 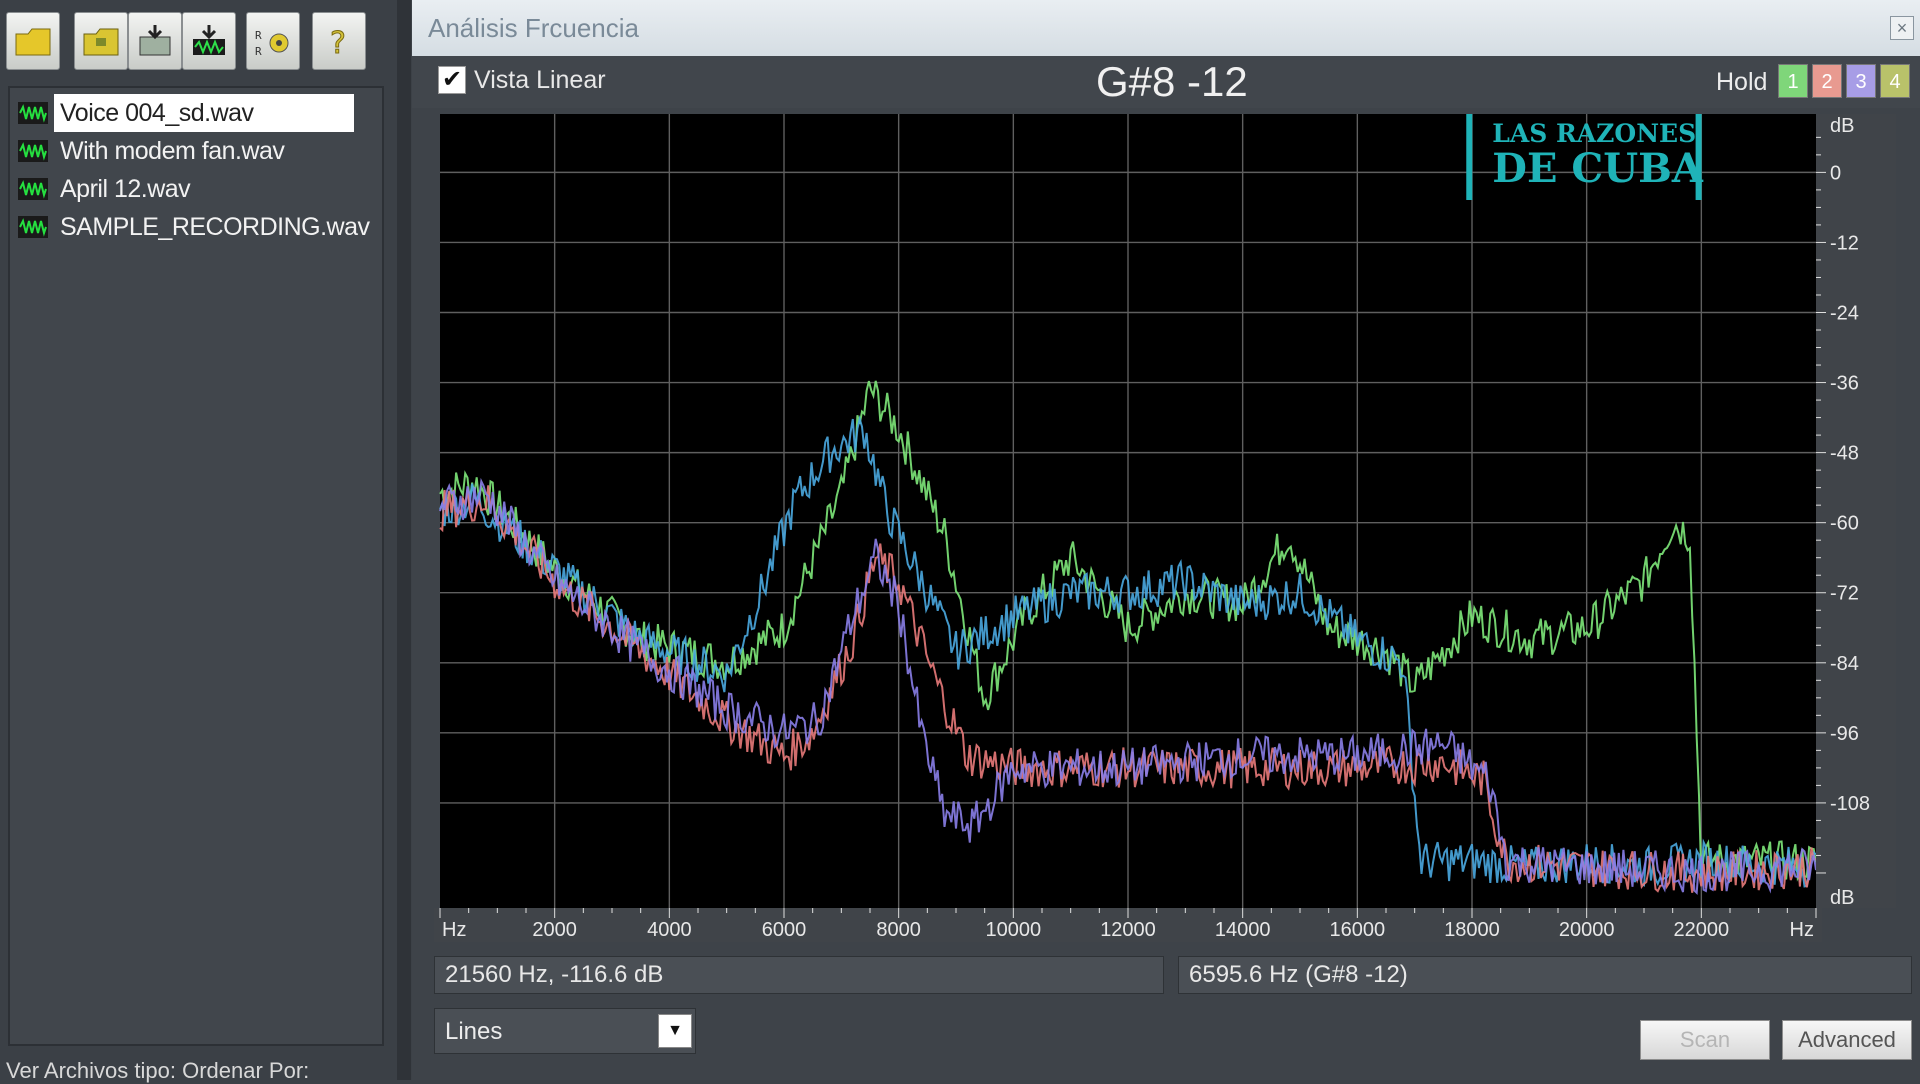 I want to click on x-tick-label: 20000, so click(x=1587, y=930).